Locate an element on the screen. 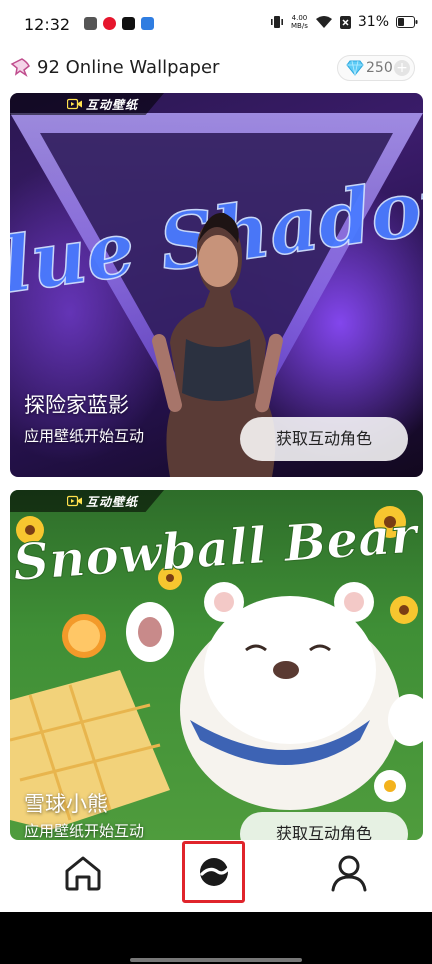 The width and height of the screenshot is (432, 964). bottom-nav is located at coordinates (216, 876).